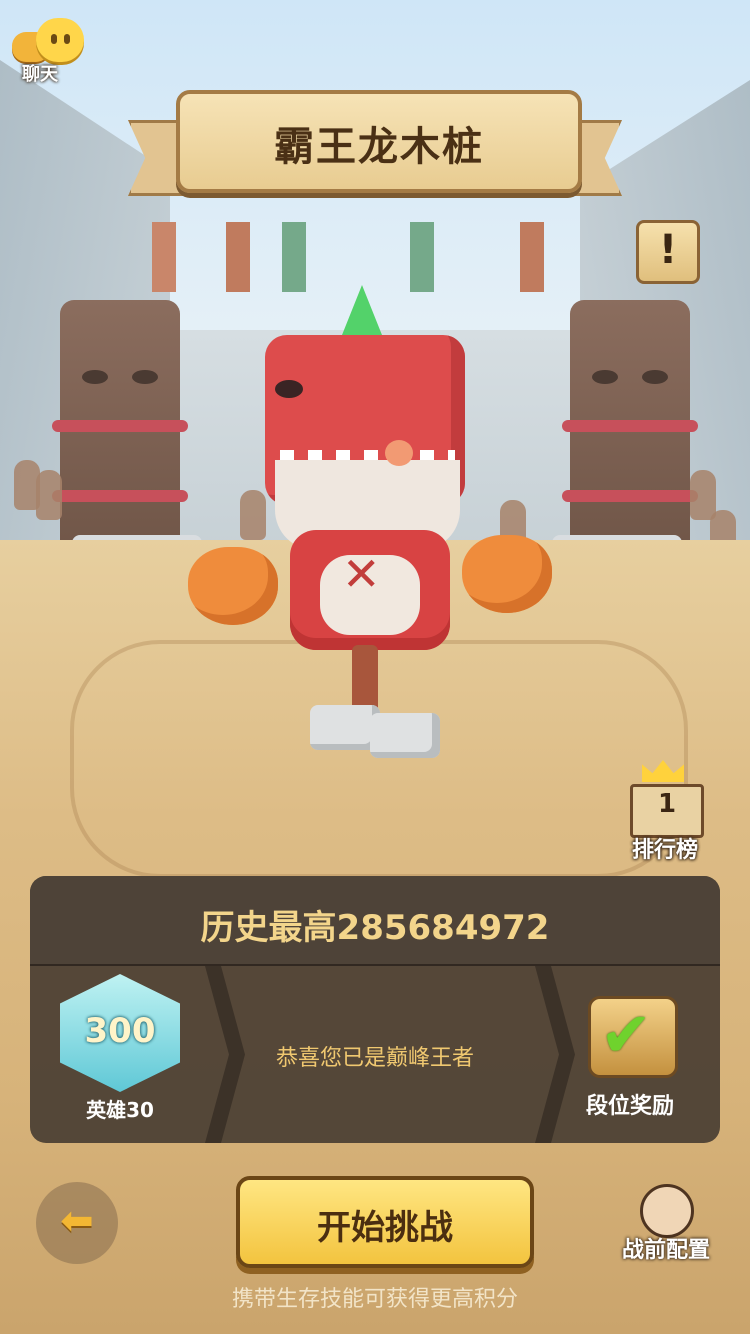 The image size is (750, 1334). Describe the element at coordinates (233, 586) in the screenshot. I see `boxing-glove-left` at that location.